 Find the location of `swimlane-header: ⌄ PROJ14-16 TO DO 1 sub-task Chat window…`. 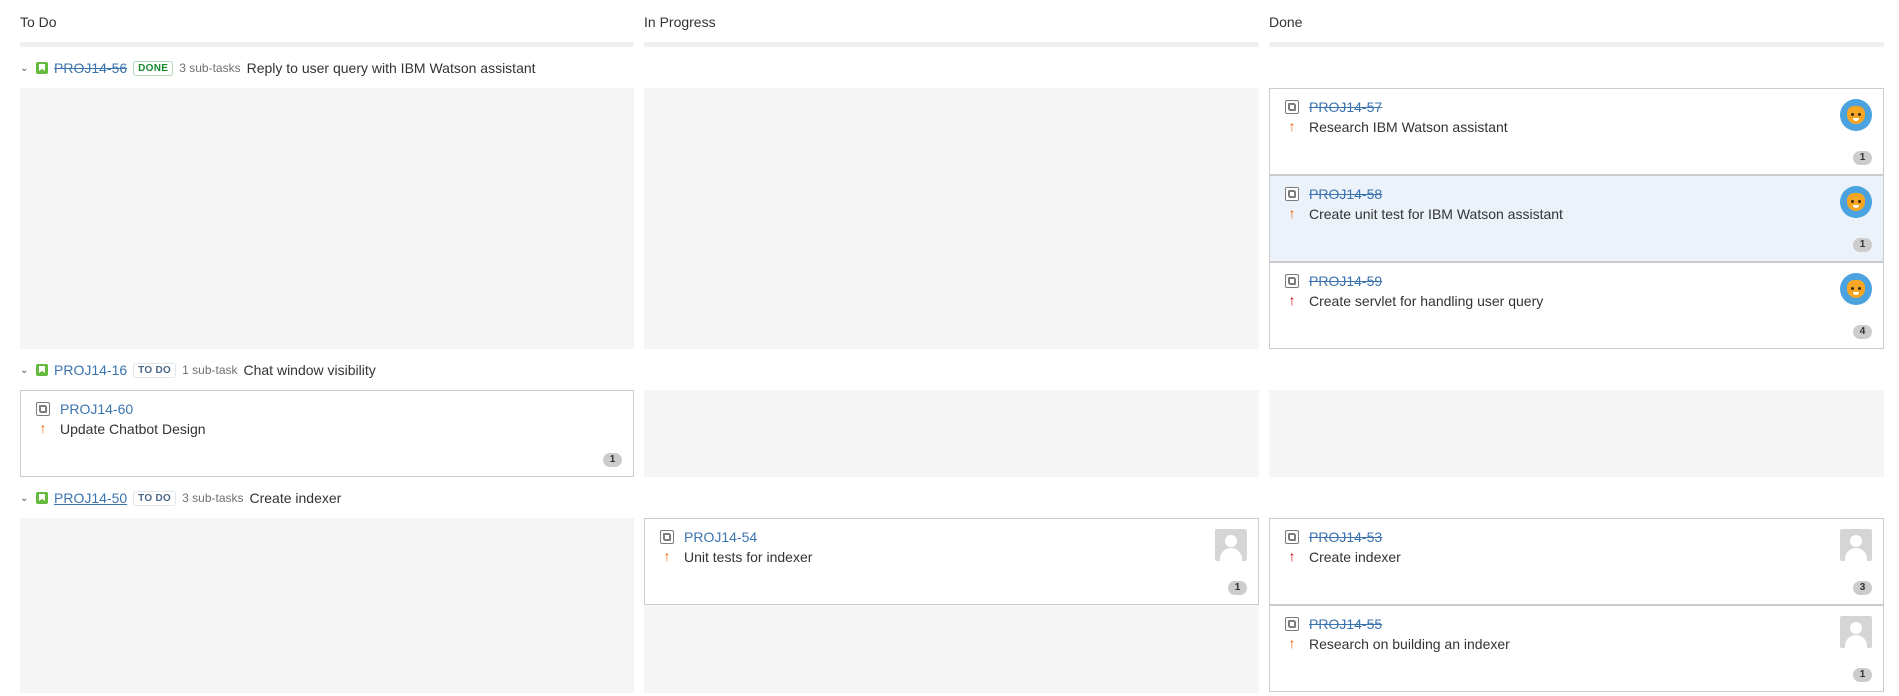

swimlane-header: ⌄ PROJ14-16 TO DO 1 sub-task Chat window… is located at coordinates (198, 370).